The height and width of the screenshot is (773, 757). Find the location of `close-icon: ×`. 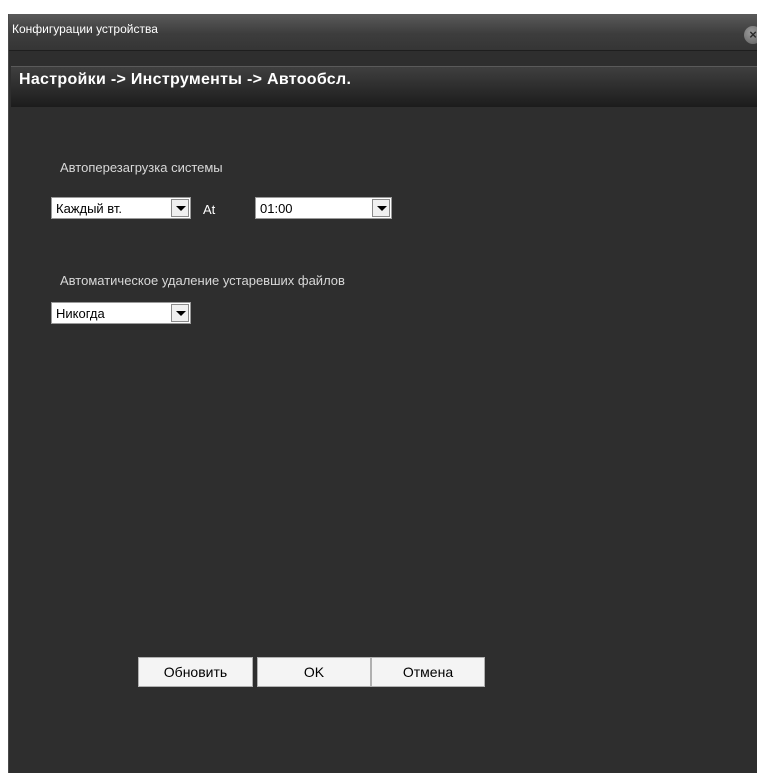

close-icon: × is located at coordinates (750, 35).